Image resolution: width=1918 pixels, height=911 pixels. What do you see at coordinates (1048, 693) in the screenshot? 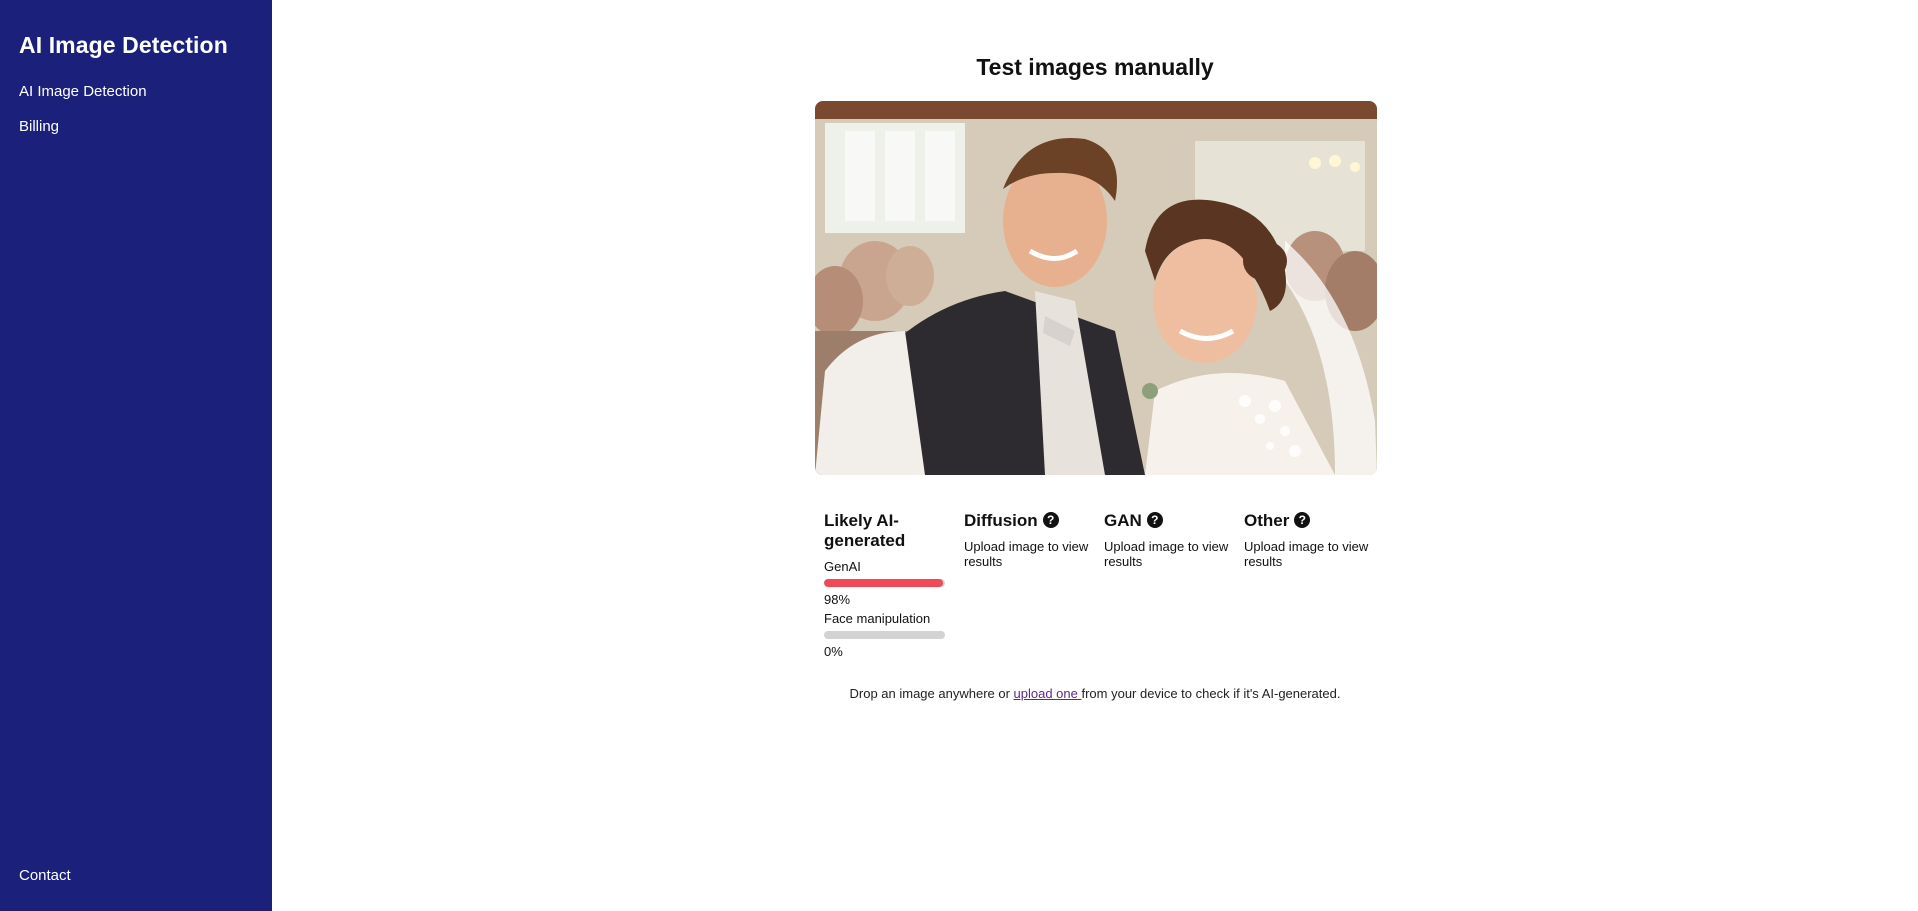
I see `upload-link: upload one` at bounding box center [1048, 693].